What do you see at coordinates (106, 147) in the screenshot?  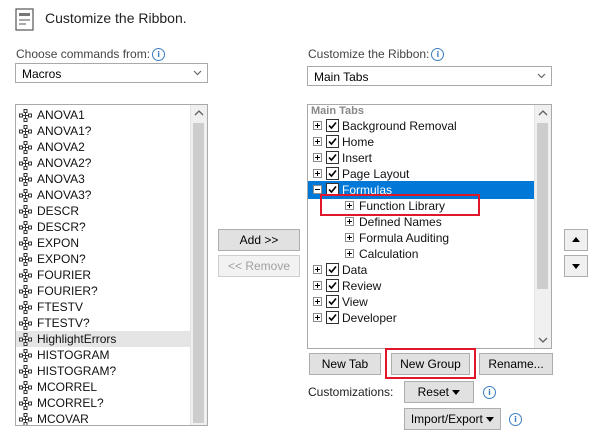 I see `list-item: ANOVA2` at bounding box center [106, 147].